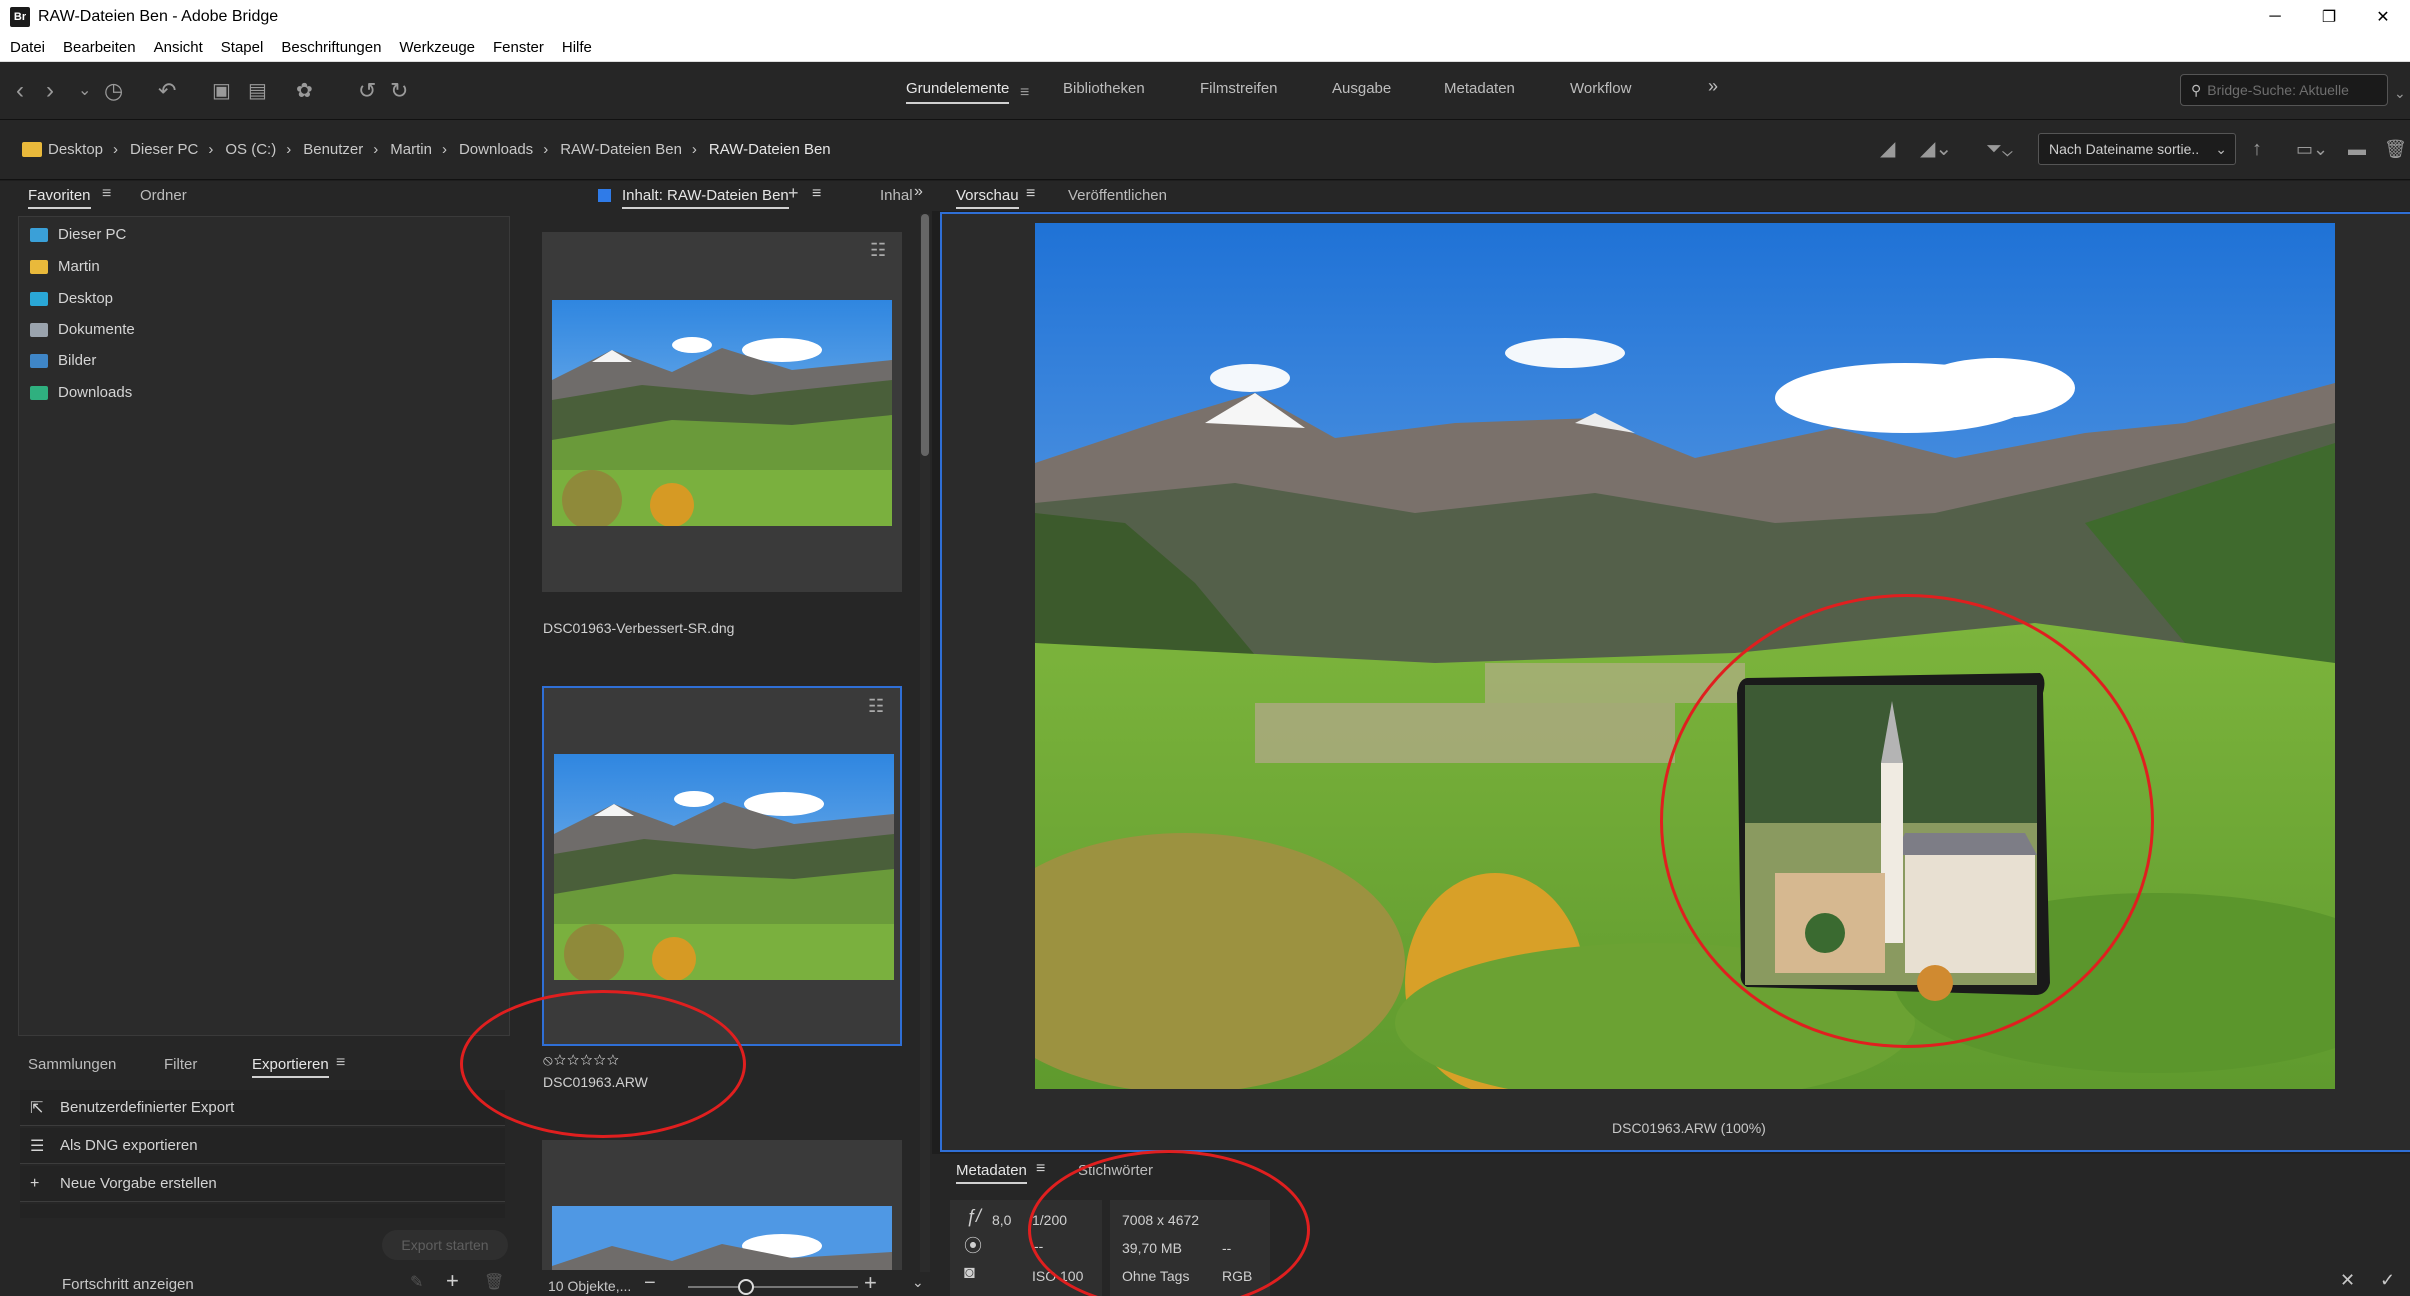 The width and height of the screenshot is (2410, 1296). I want to click on thumbnail-card, so click(722, 1205).